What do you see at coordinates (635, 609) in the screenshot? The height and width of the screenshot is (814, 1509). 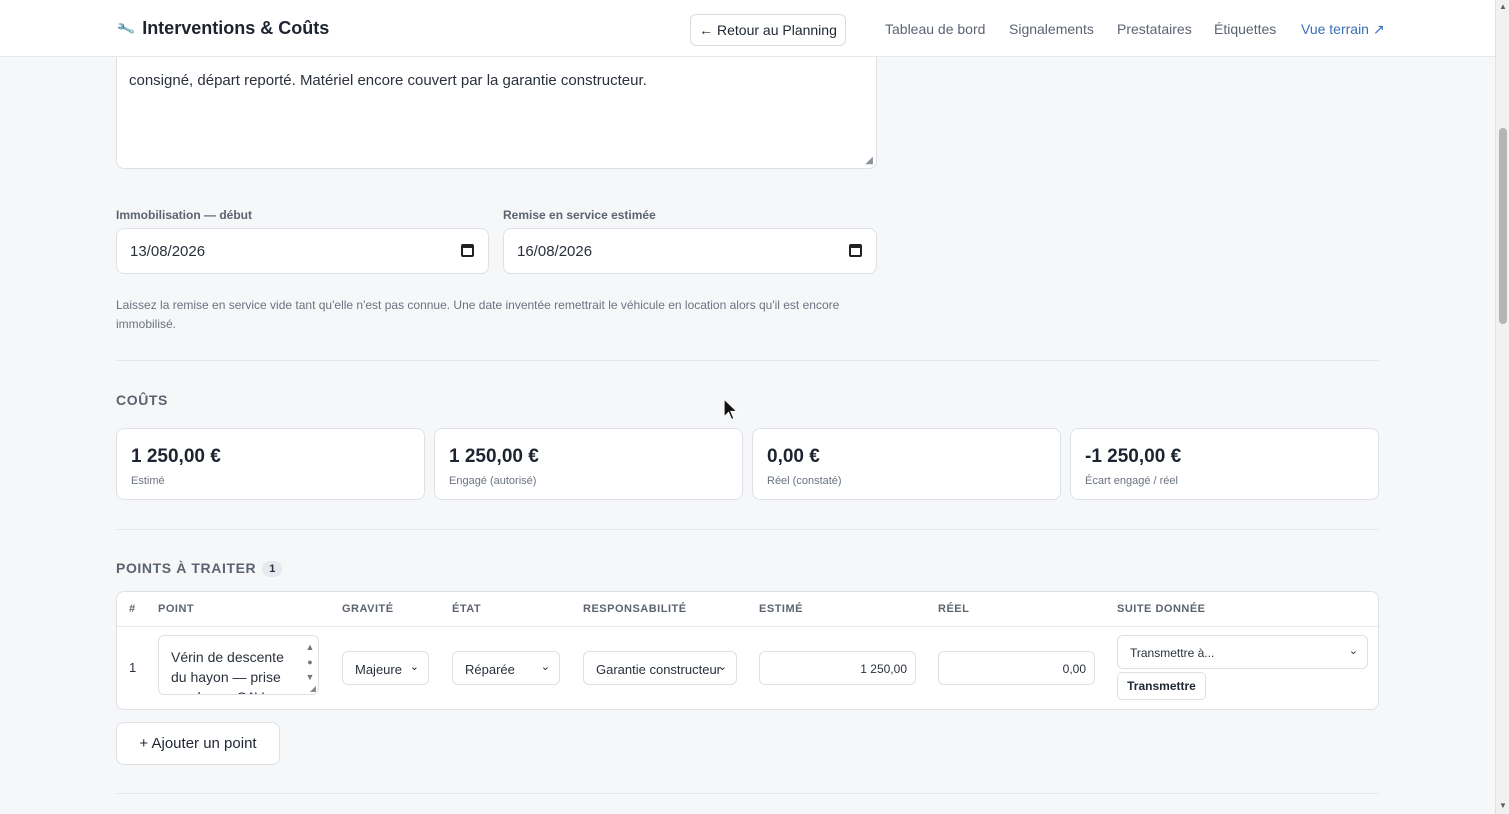 I see `col-header-responsabilite: RESPONSABILITÉ` at bounding box center [635, 609].